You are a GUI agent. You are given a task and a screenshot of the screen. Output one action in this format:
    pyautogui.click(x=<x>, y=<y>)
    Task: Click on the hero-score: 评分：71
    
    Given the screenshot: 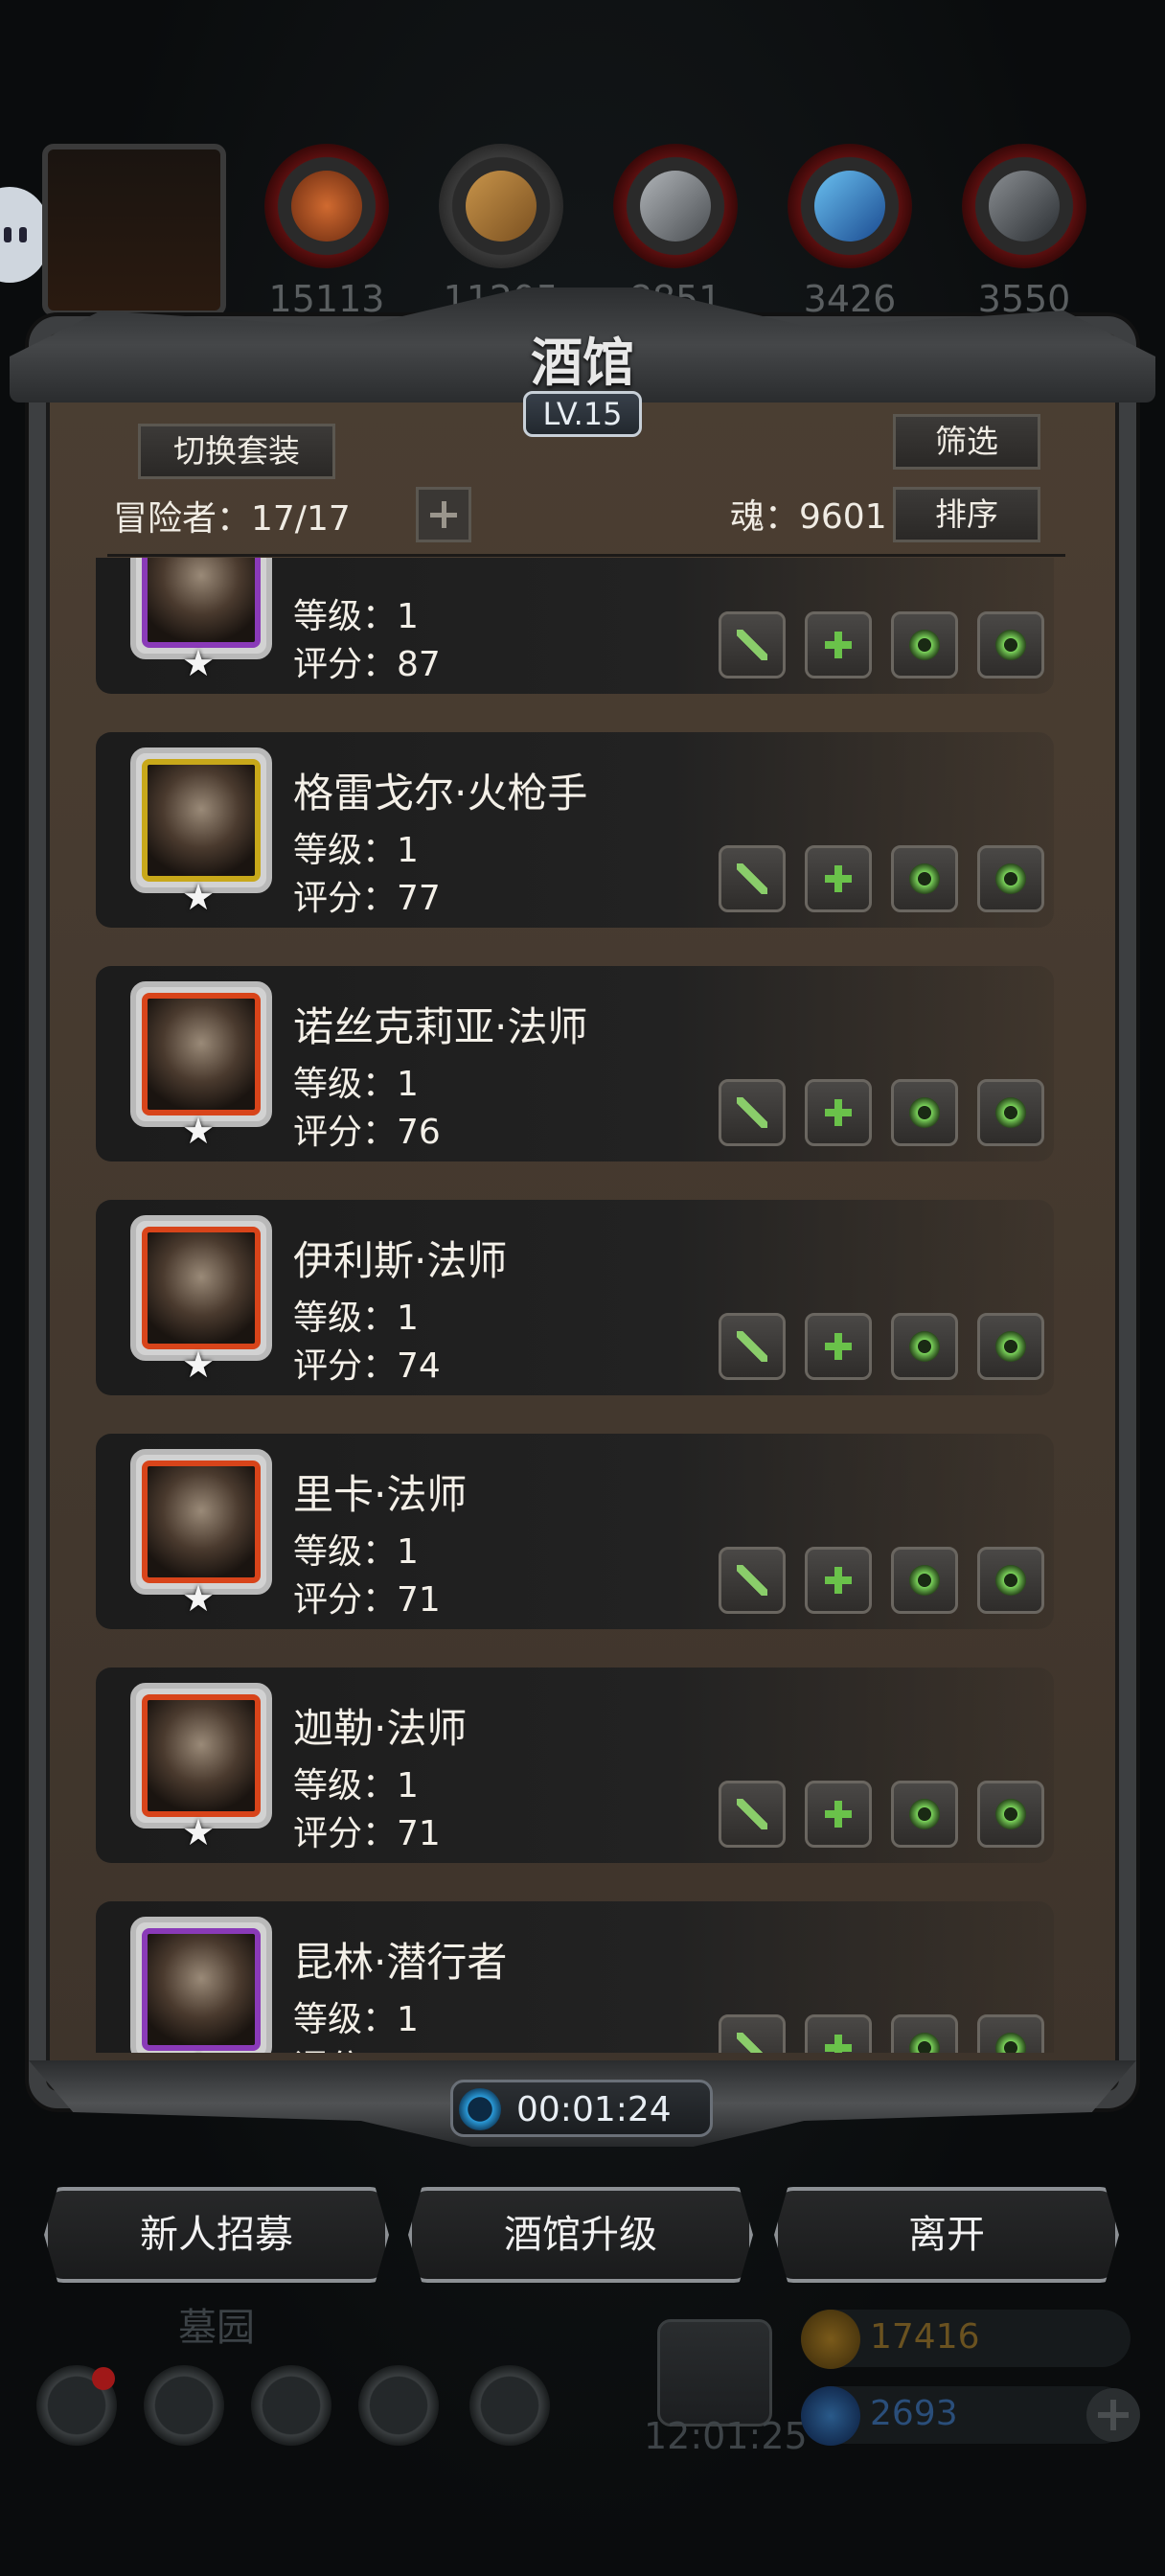 What is the action you would take?
    pyautogui.click(x=367, y=1600)
    